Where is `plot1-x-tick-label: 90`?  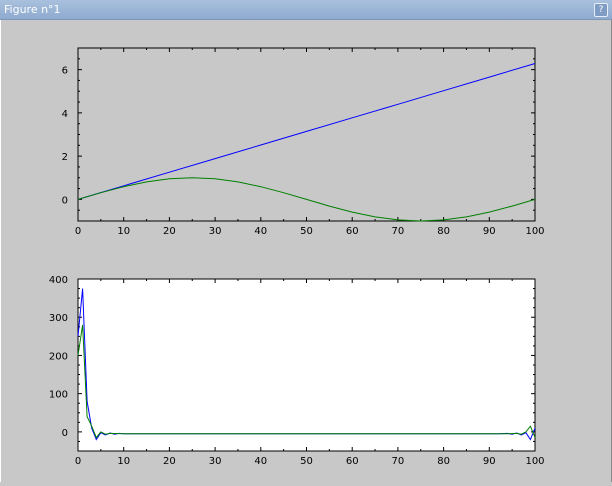
plot1-x-tick-label: 90 is located at coordinates (489, 231).